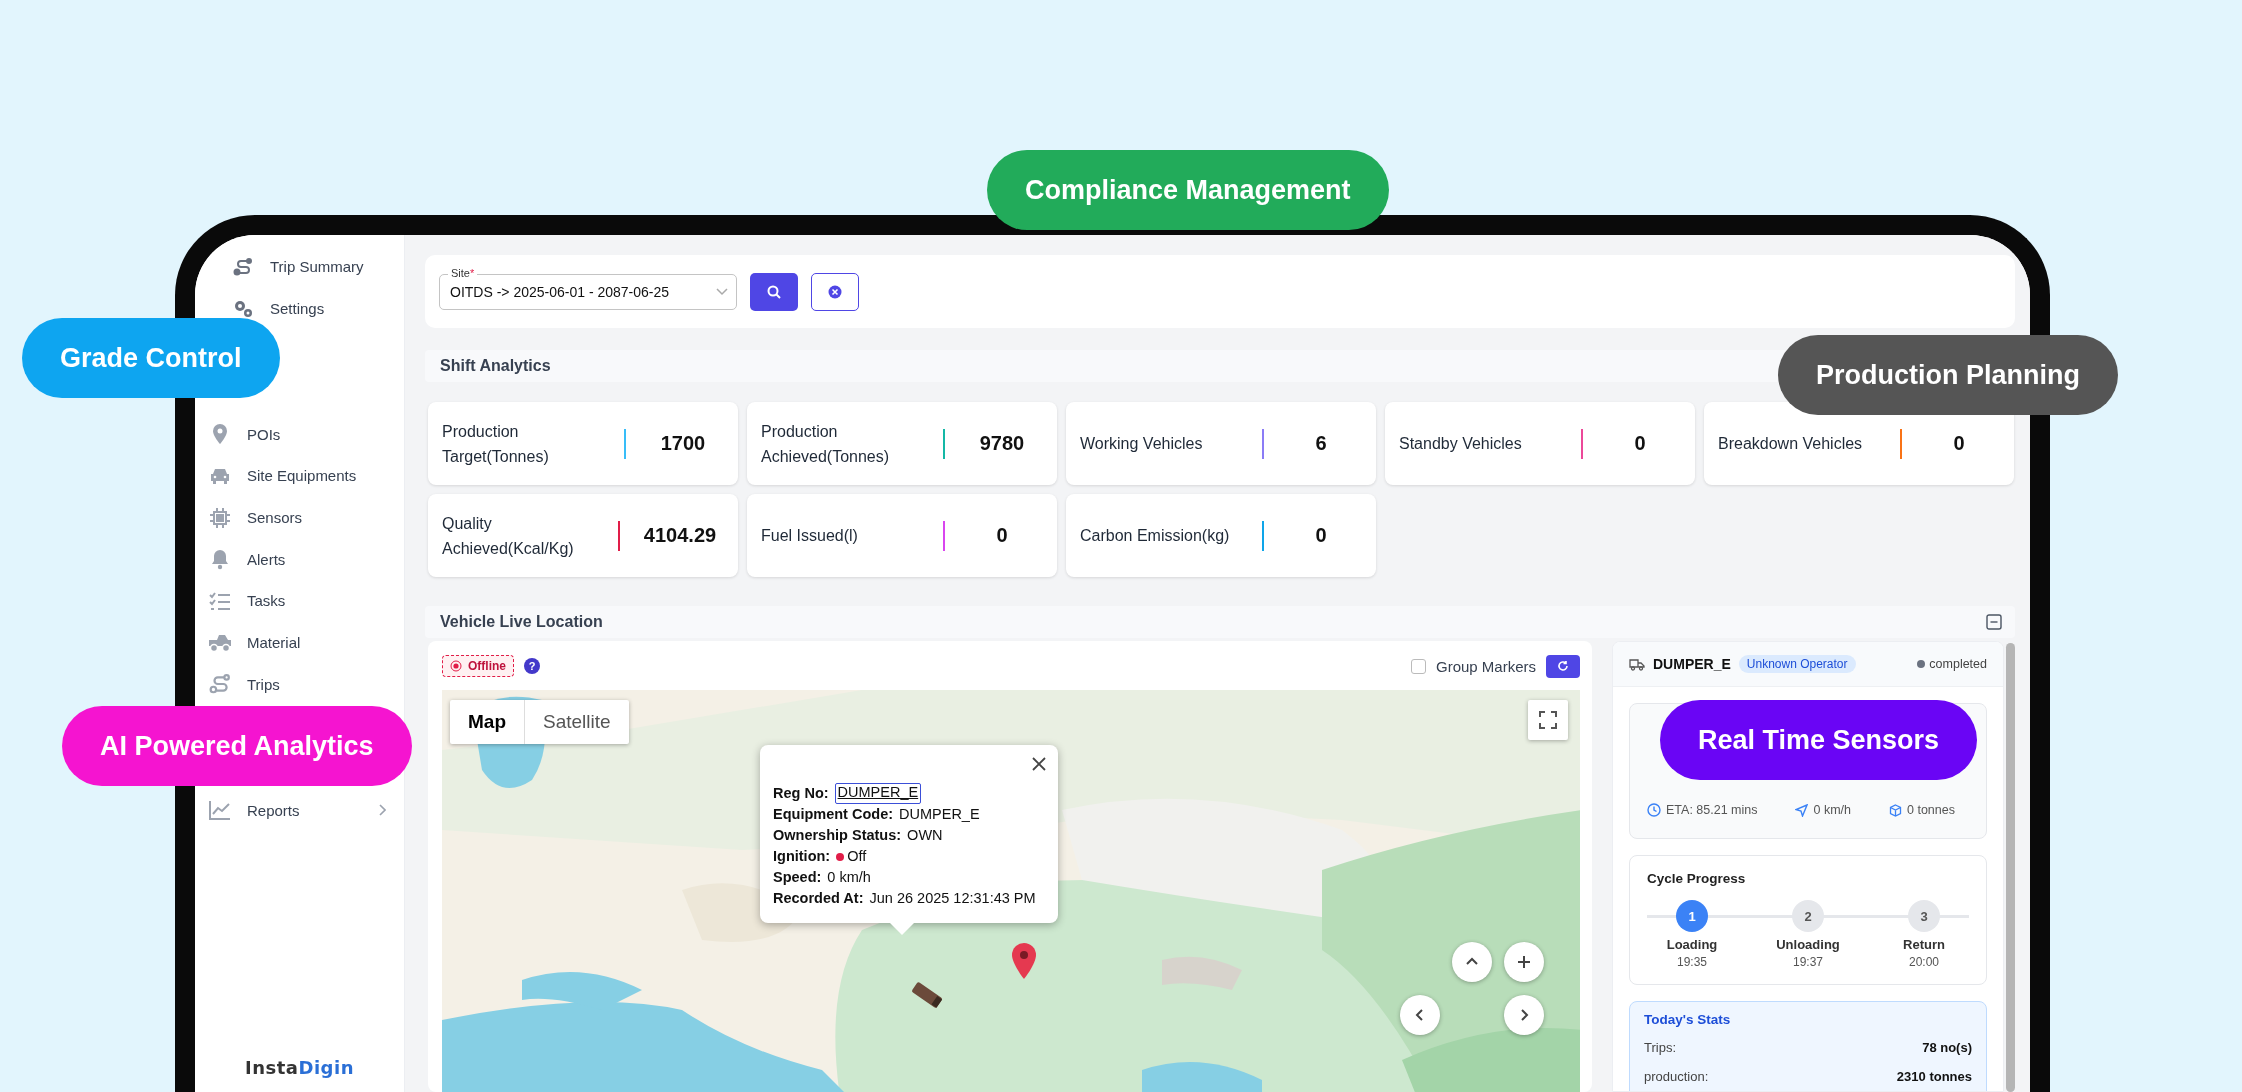 This screenshot has width=2242, height=1092. I want to click on step-time: 19:37, so click(1808, 962).